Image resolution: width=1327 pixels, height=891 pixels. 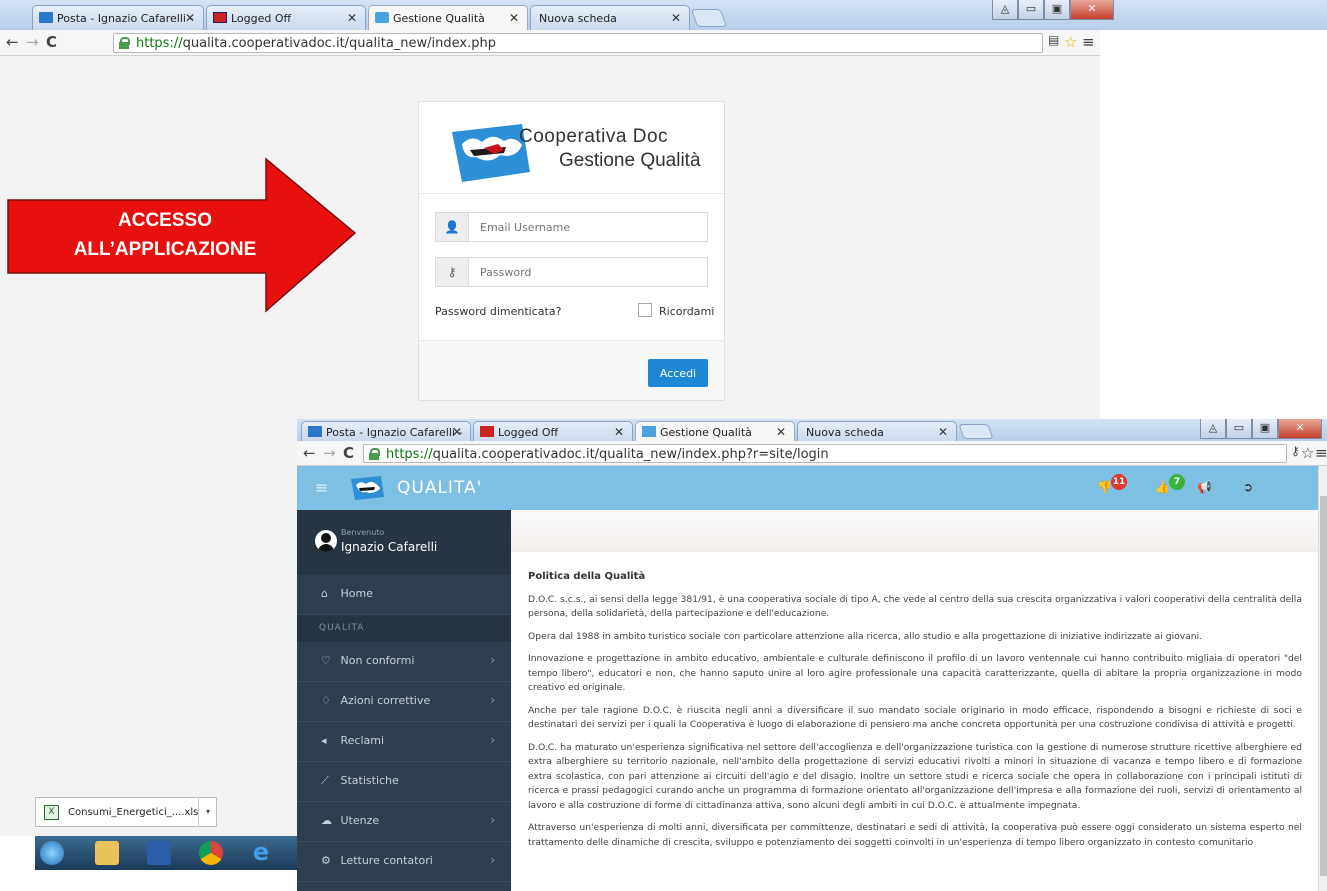 I want to click on download-item: X Consumi_Energetici_....xls, so click(x=126, y=812).